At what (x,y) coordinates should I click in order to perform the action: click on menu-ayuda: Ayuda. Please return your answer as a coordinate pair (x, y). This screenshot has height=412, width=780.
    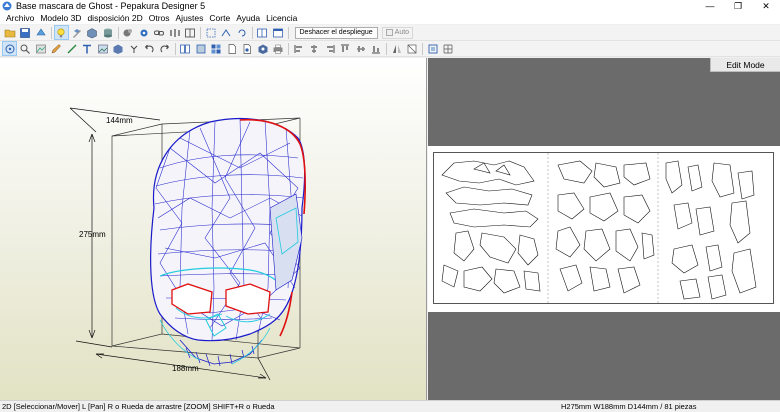
    Looking at the image, I should click on (248, 18).